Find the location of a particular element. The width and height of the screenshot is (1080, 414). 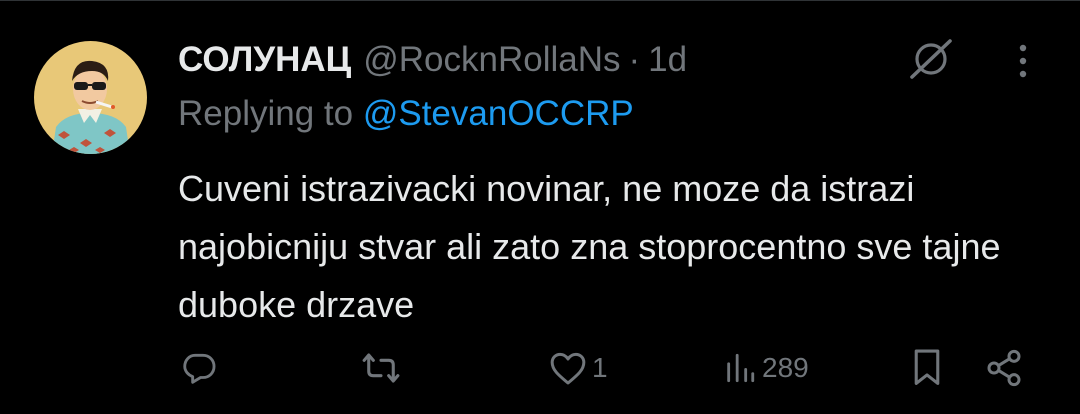

like-button: 1 is located at coordinates (578, 368).